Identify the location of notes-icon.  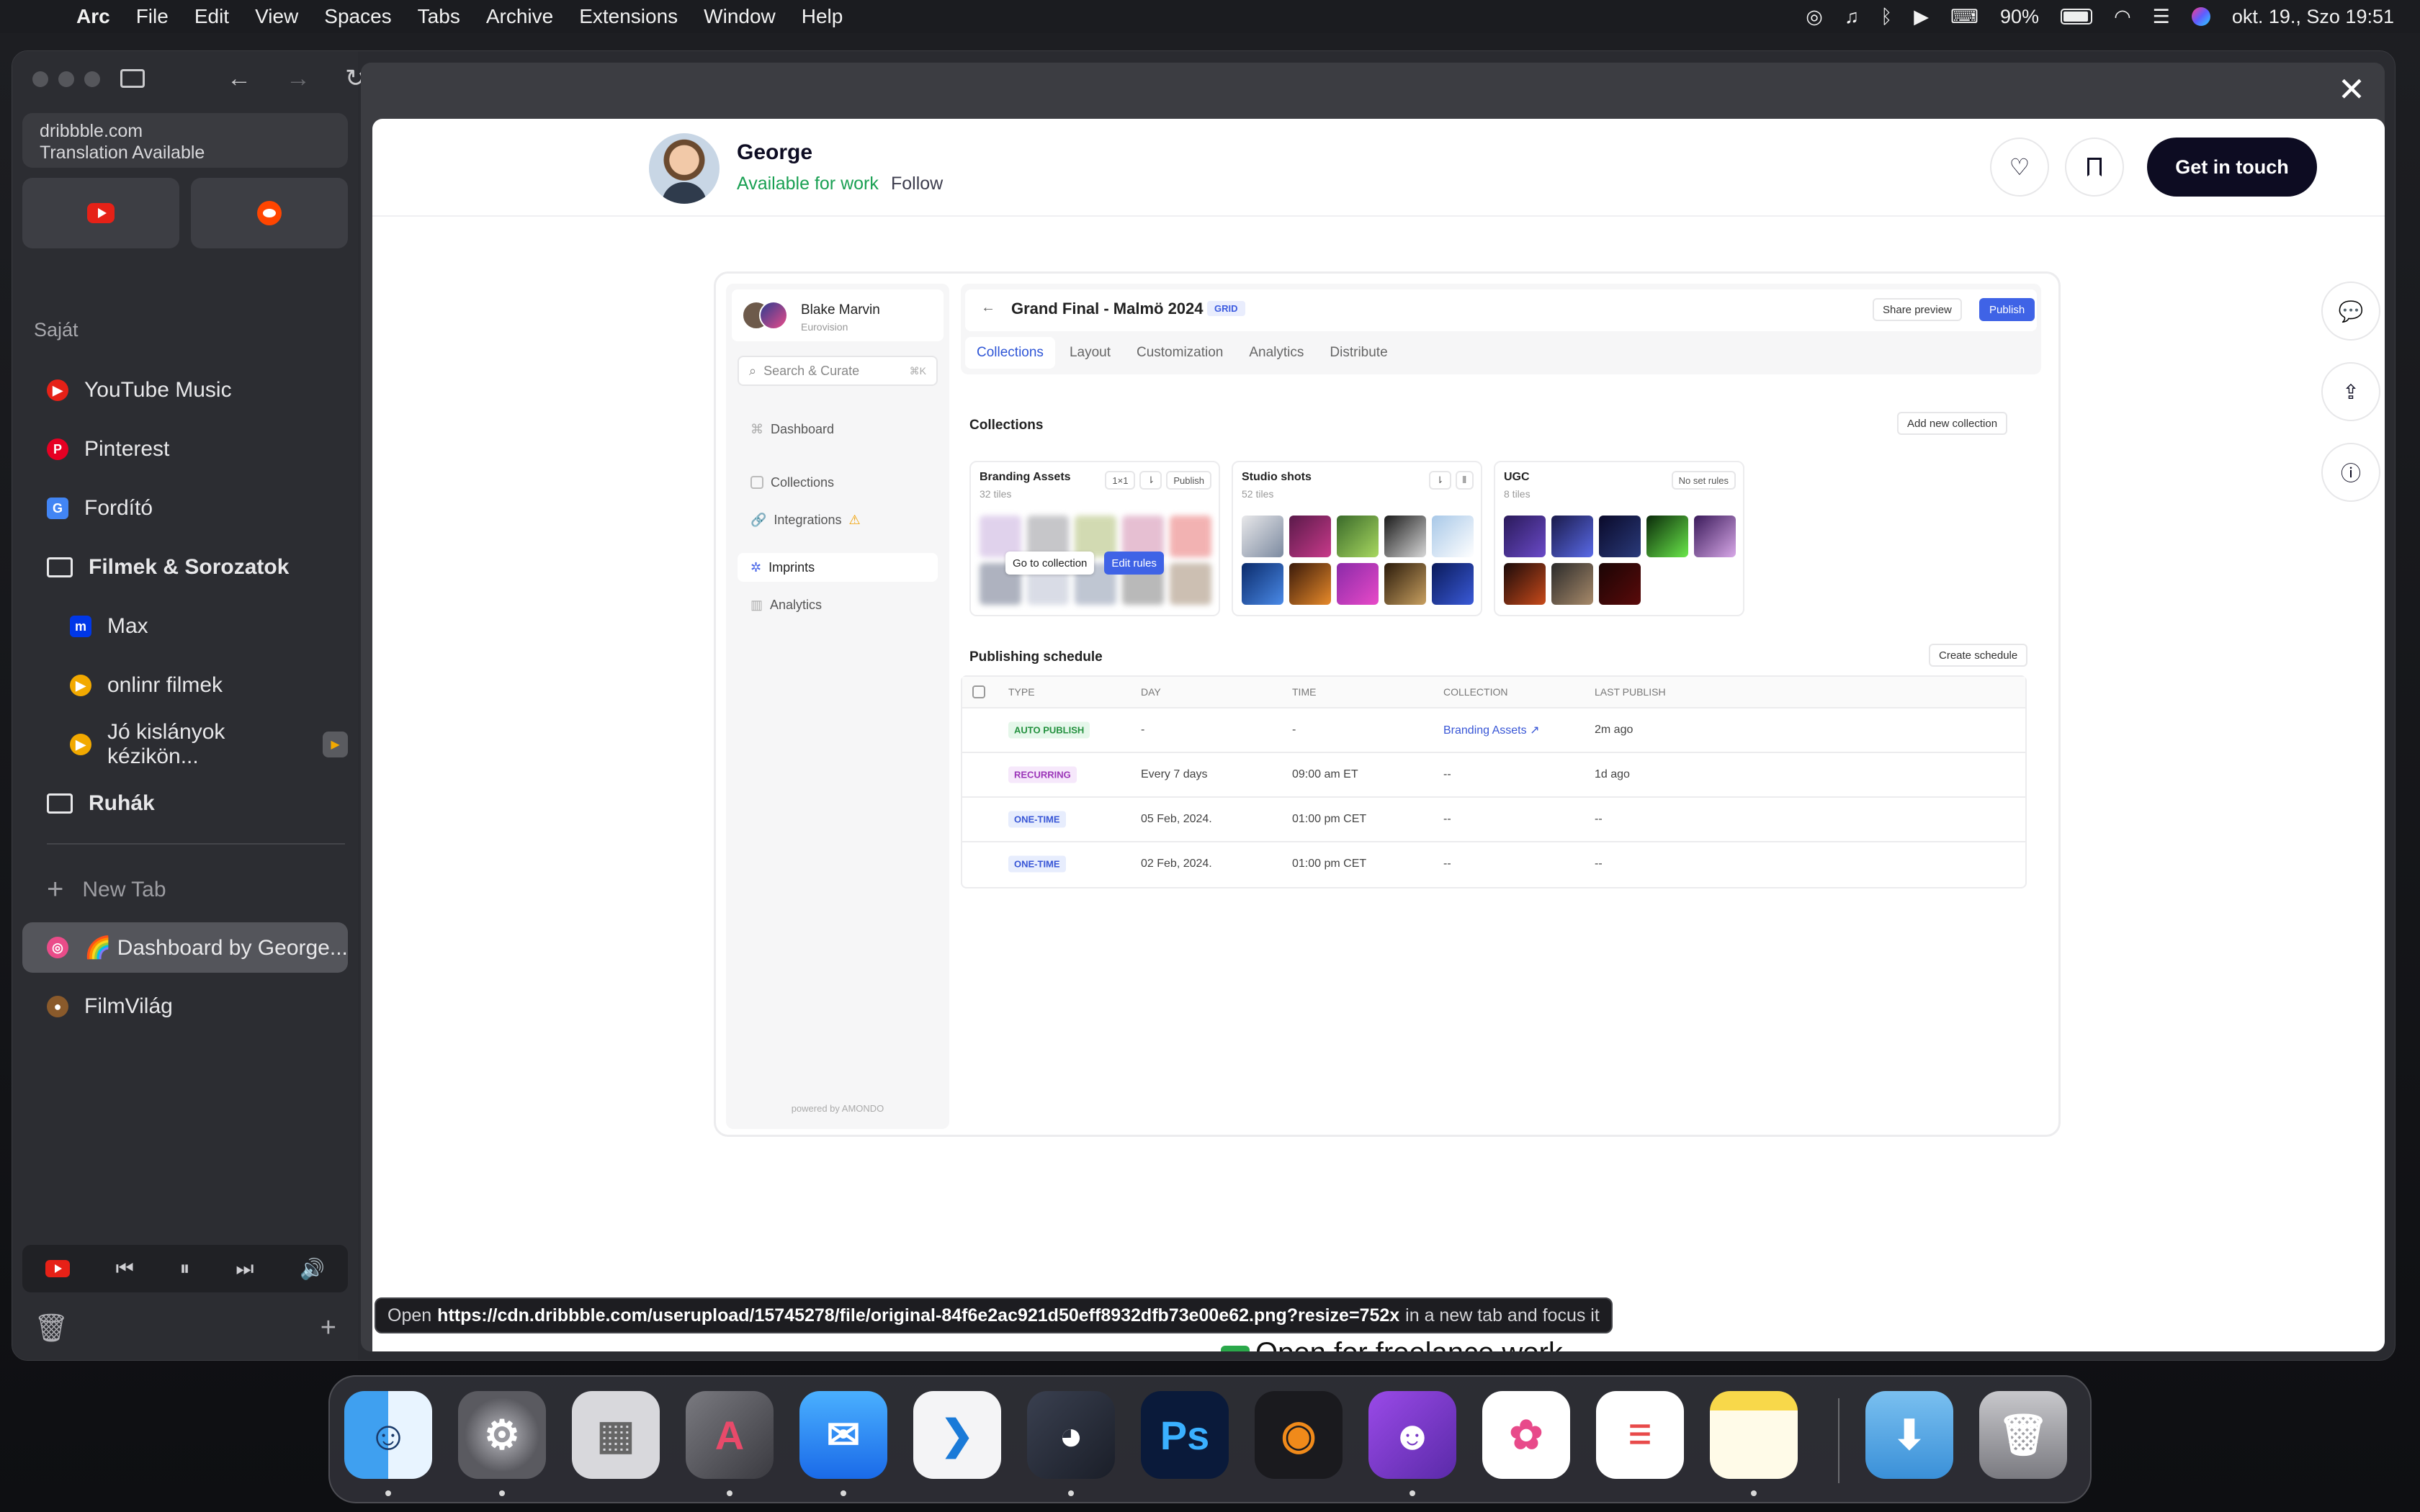
(1754, 1435).